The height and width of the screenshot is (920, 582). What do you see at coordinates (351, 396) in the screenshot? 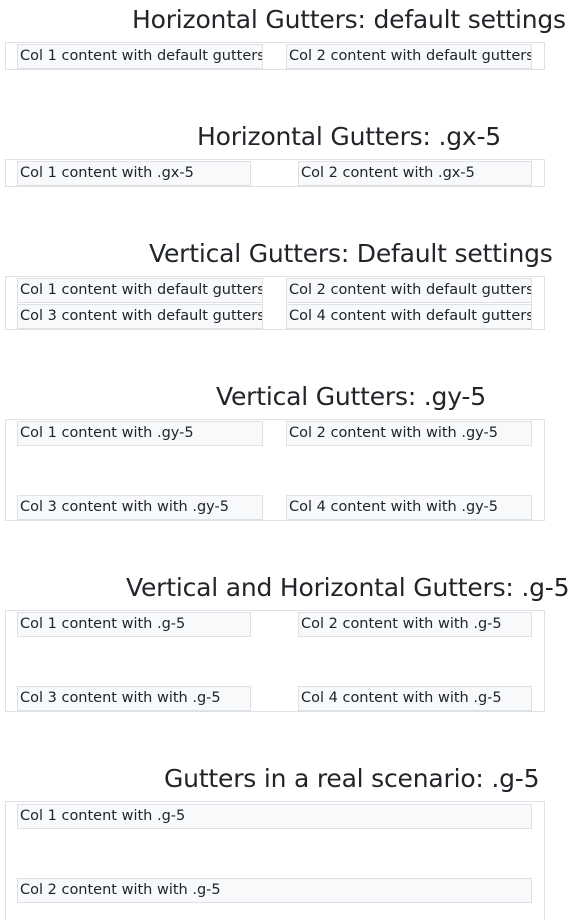
I see `heading-vertical-gy5: Vertical Gutters: .gy-5` at bounding box center [351, 396].